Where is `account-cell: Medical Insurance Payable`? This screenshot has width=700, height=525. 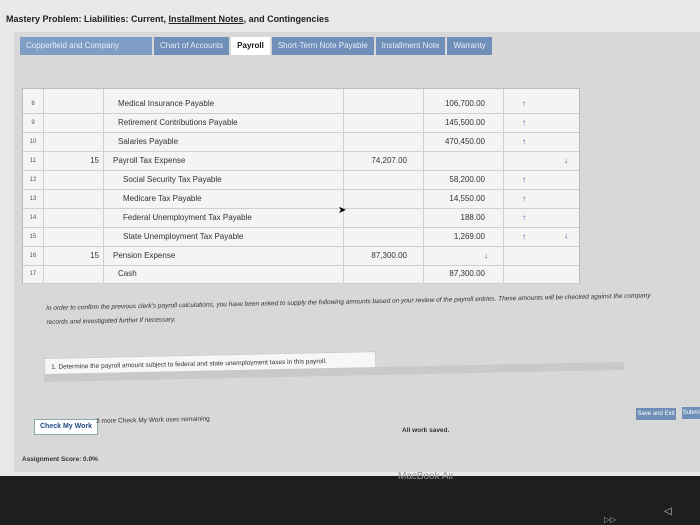 account-cell: Medical Insurance Payable is located at coordinates (166, 104).